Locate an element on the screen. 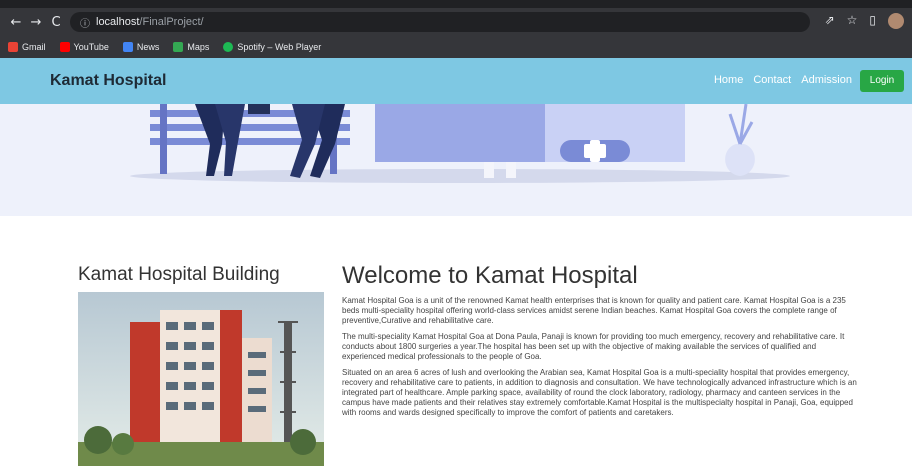  building-illustration is located at coordinates (201, 379).